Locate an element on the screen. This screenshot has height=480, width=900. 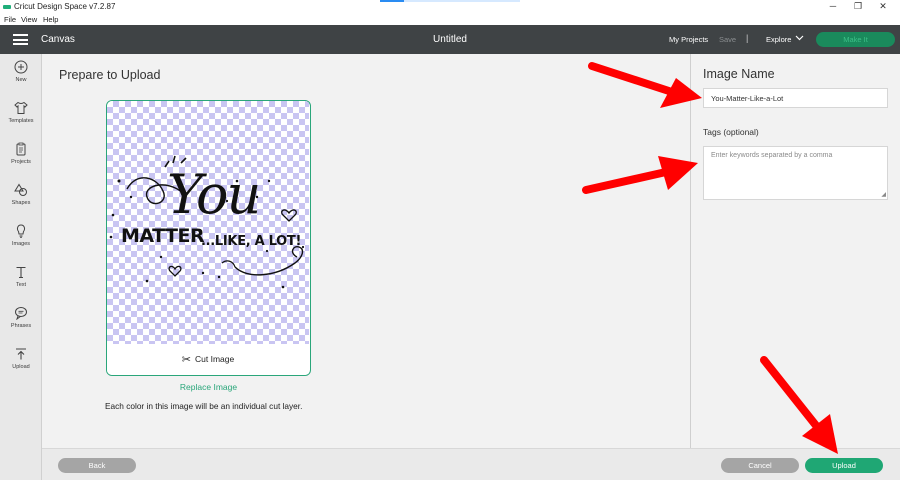
sidebar-item-images: Images is located at coordinates (21, 244).